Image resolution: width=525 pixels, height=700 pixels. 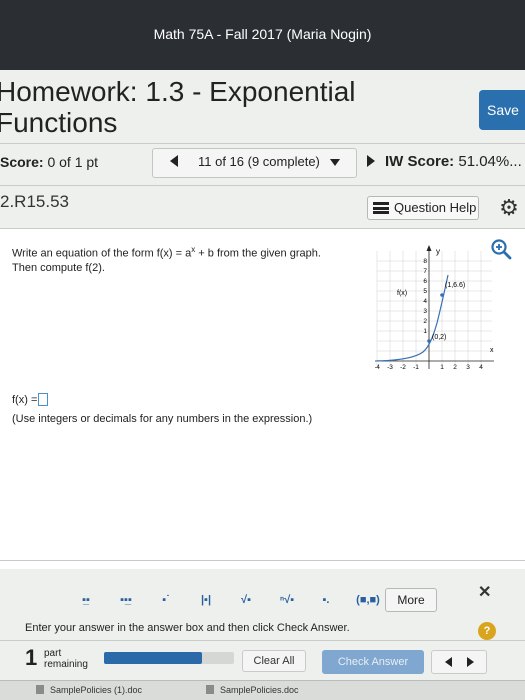 What do you see at coordinates (43, 399) in the screenshot?
I see `answer-input` at bounding box center [43, 399].